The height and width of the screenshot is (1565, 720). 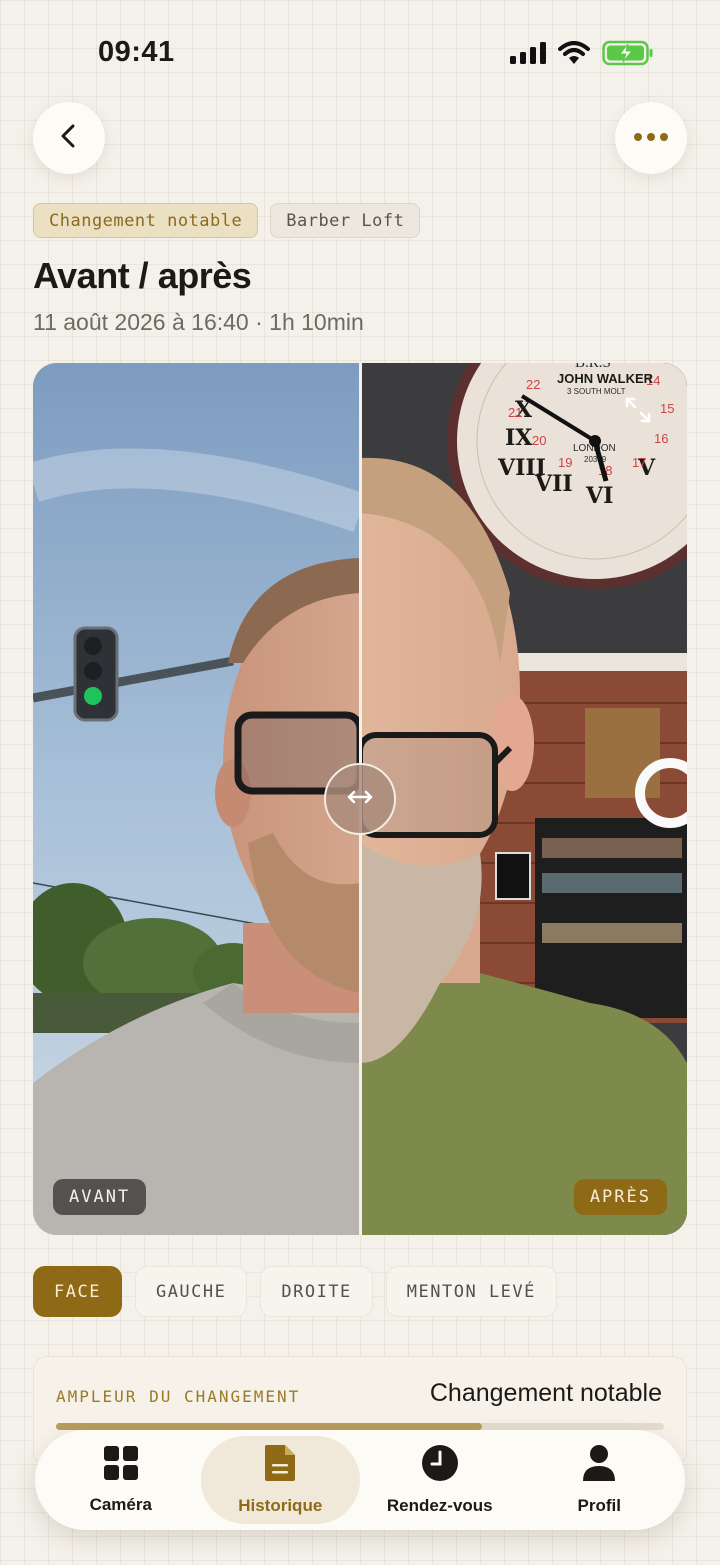 What do you see at coordinates (599, 496) in the screenshot?
I see `svg-text: VI` at bounding box center [599, 496].